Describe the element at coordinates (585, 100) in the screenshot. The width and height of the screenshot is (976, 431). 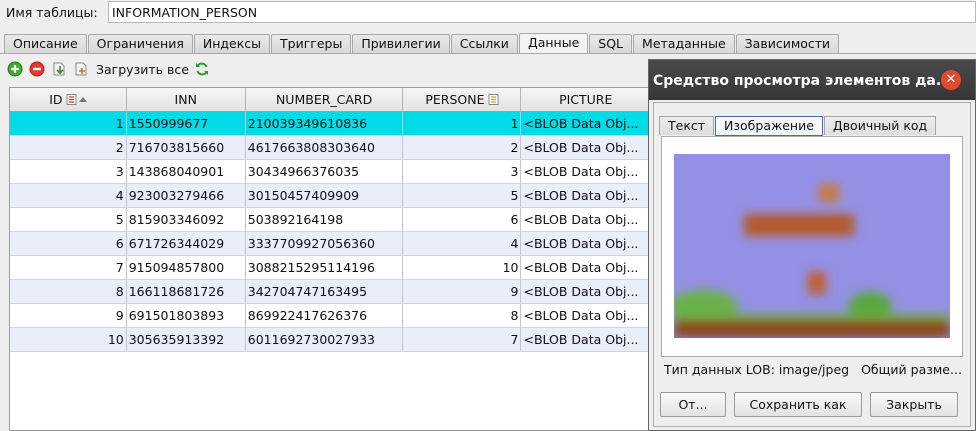
I see `column-header-picture: PICTURE` at that location.